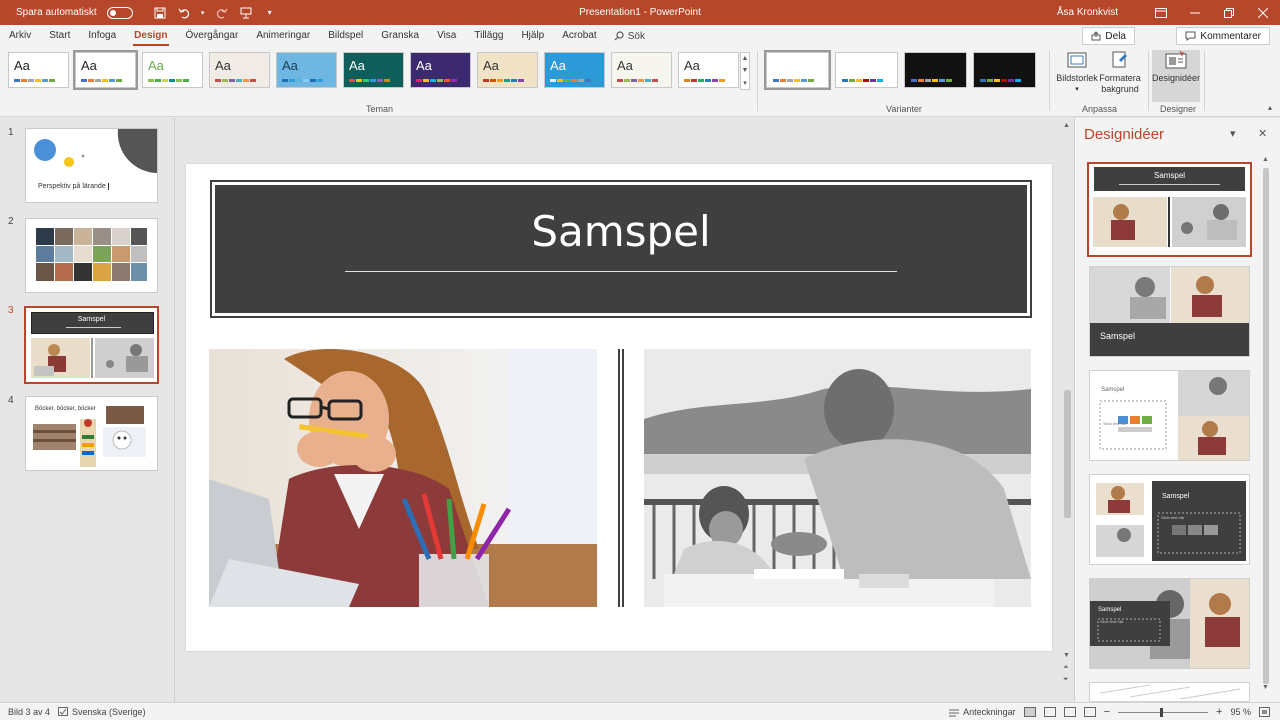  Describe the element at coordinates (400, 36) in the screenshot. I see `tab-granska: Granska` at that location.